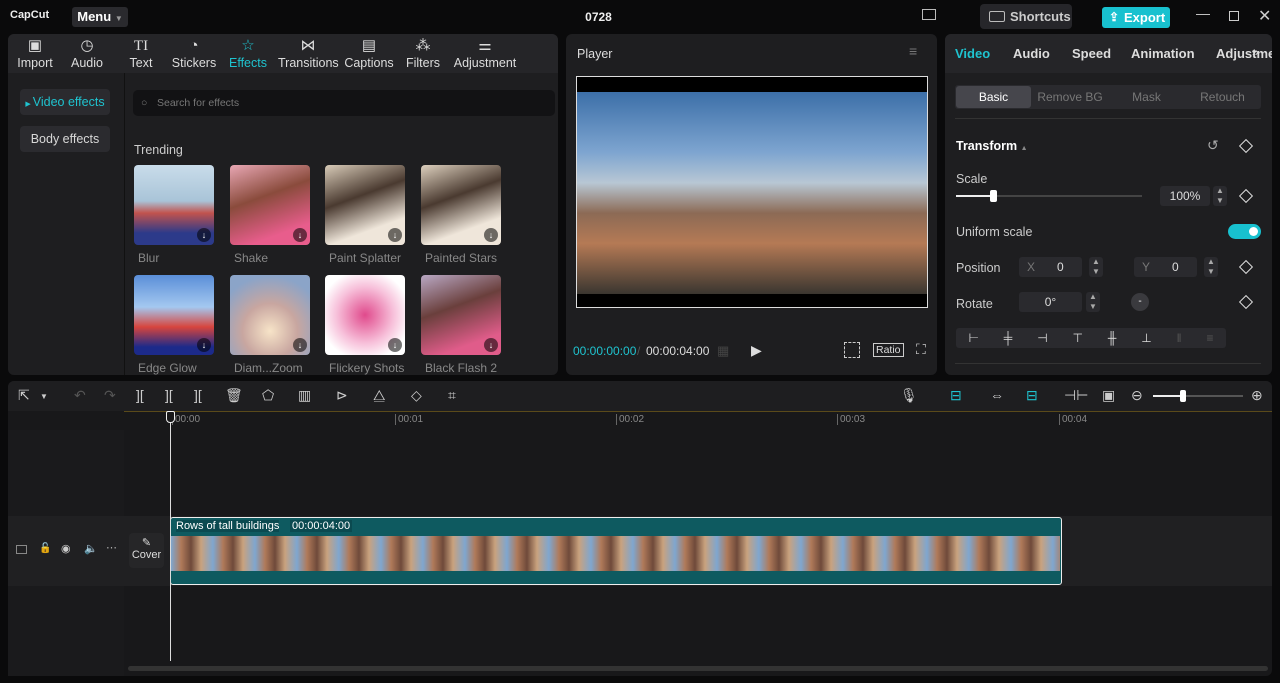 This screenshot has height=683, width=1280. What do you see at coordinates (66, 548) in the screenshot?
I see `eye-icon: ◉` at bounding box center [66, 548].